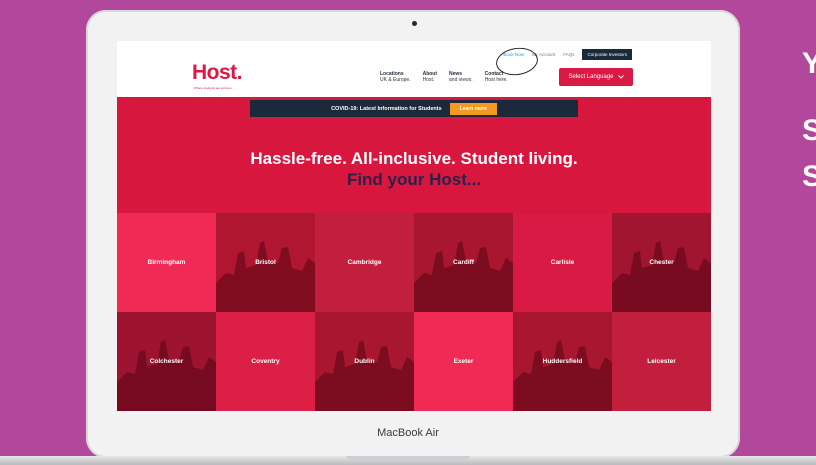  What do you see at coordinates (473, 108) in the screenshot?
I see `learn-more-button: Learn more` at bounding box center [473, 108].